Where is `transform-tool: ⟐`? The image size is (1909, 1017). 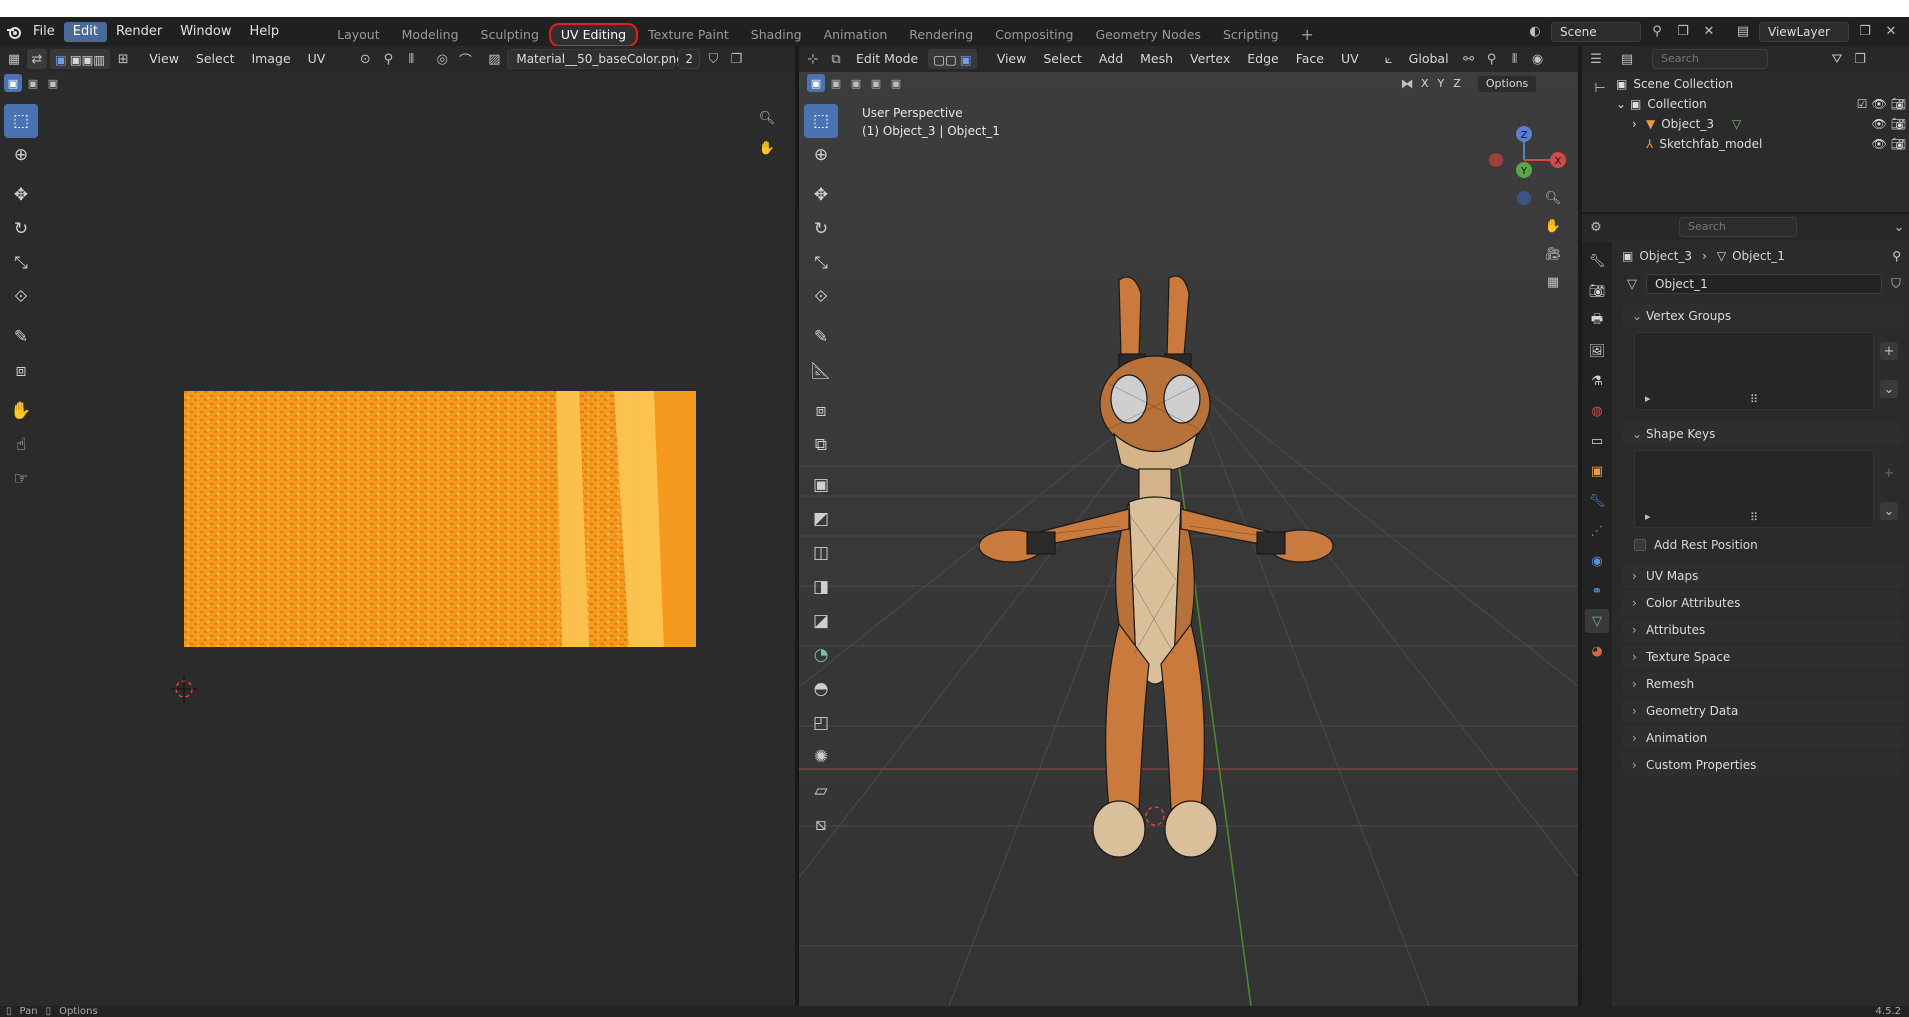
transform-tool: ⟐ is located at coordinates (21, 297).